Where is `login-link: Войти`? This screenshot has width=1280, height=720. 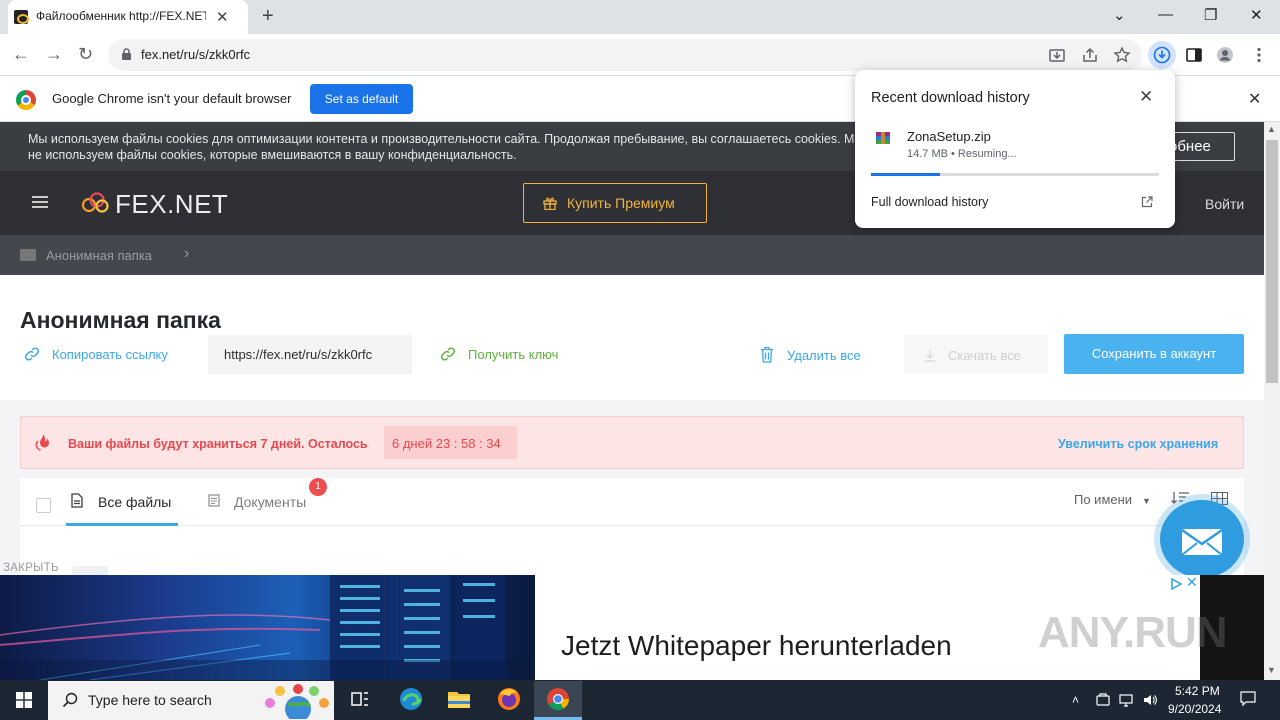 login-link: Войти is located at coordinates (1224, 204).